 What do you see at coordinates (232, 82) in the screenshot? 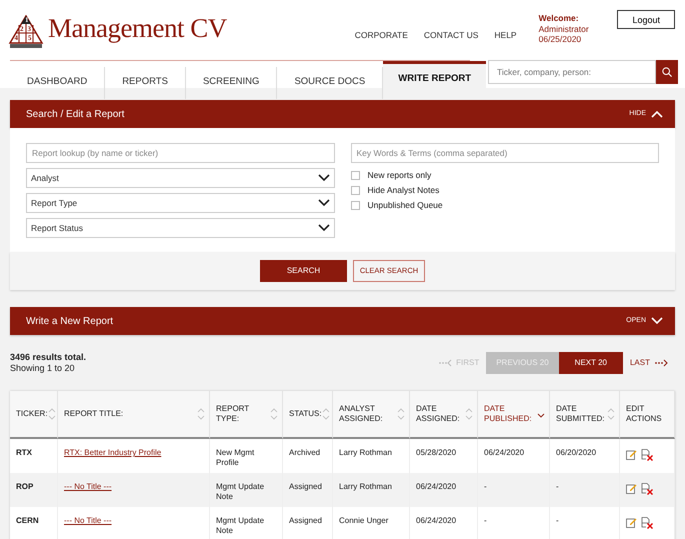
I see `nav-tab: SCREENING` at bounding box center [232, 82].